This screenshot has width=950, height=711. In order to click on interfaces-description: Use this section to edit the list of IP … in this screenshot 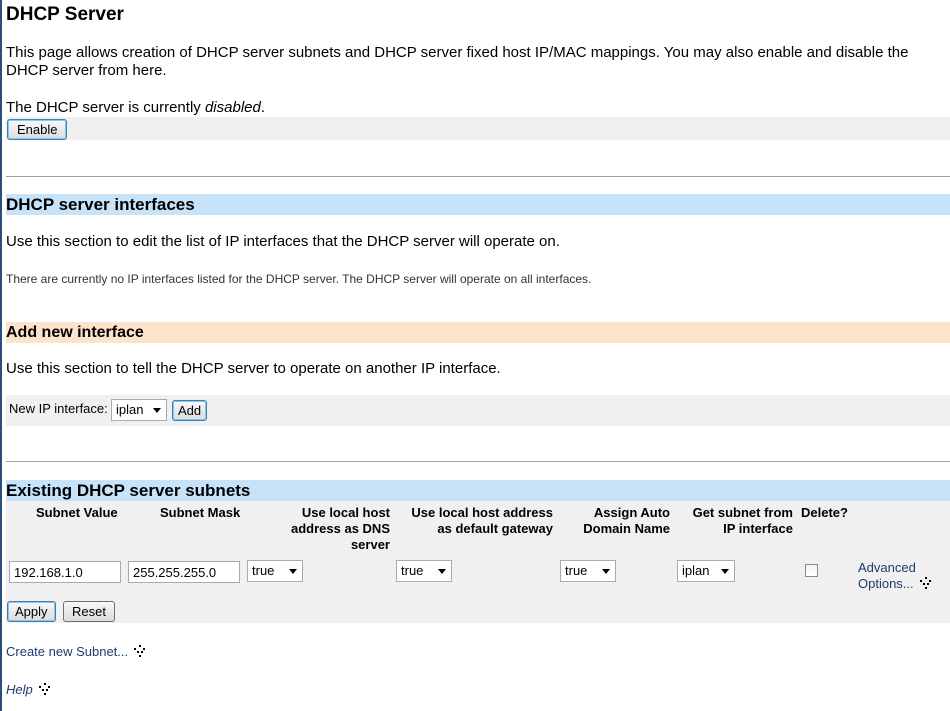, I will do `click(283, 241)`.